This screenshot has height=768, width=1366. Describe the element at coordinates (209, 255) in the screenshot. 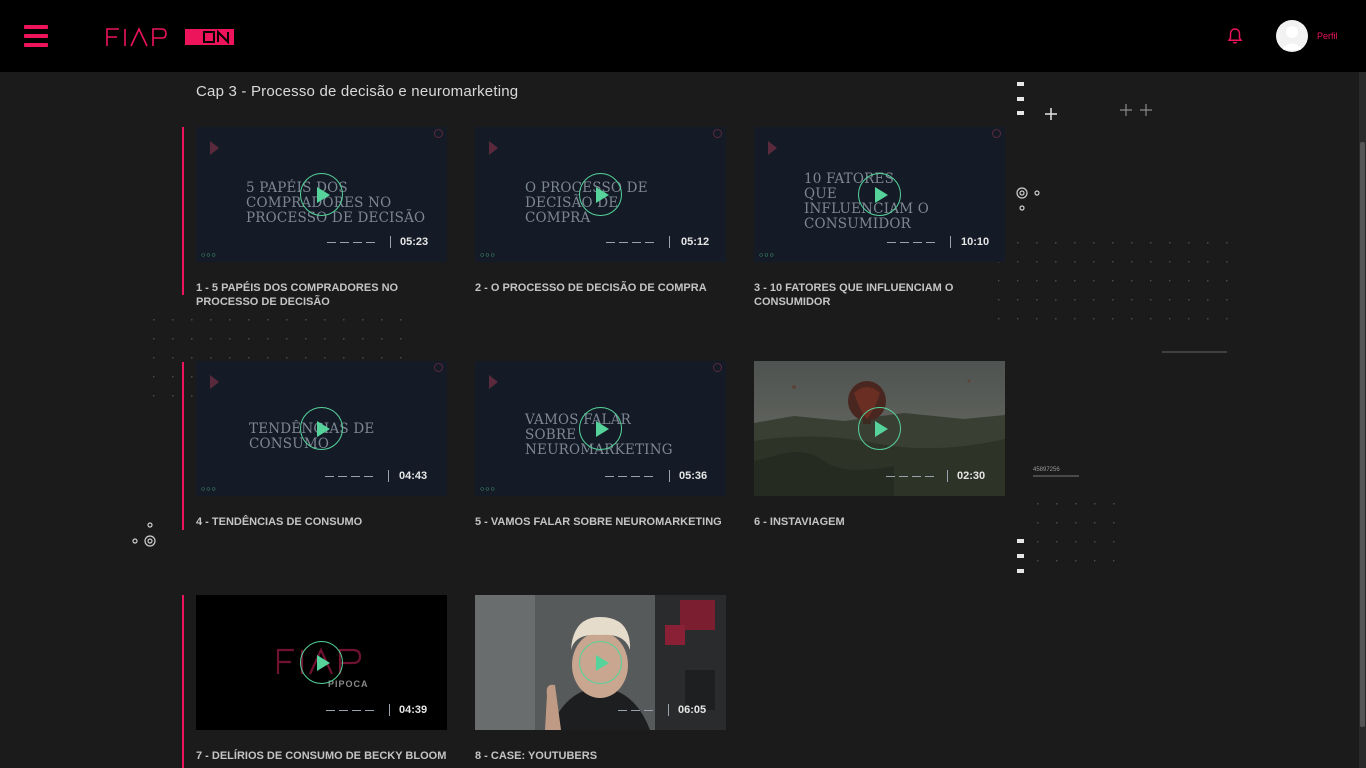

I see `thumbnail-dots: ○○○` at that location.